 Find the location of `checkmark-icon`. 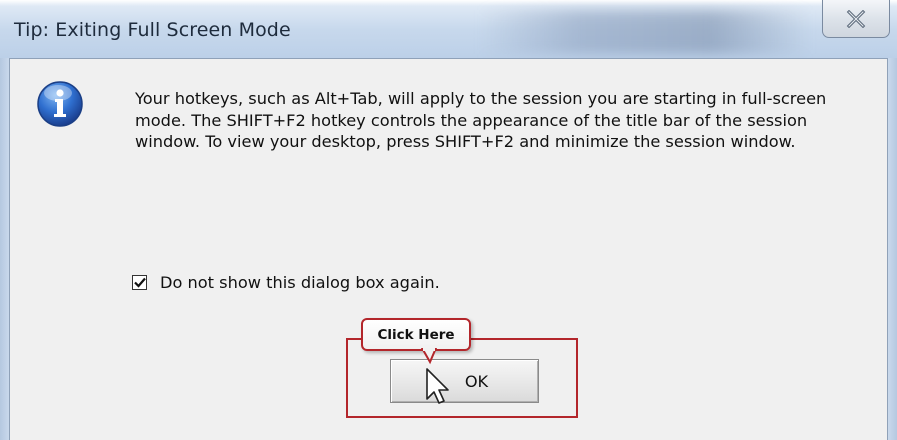

checkmark-icon is located at coordinates (139, 282).